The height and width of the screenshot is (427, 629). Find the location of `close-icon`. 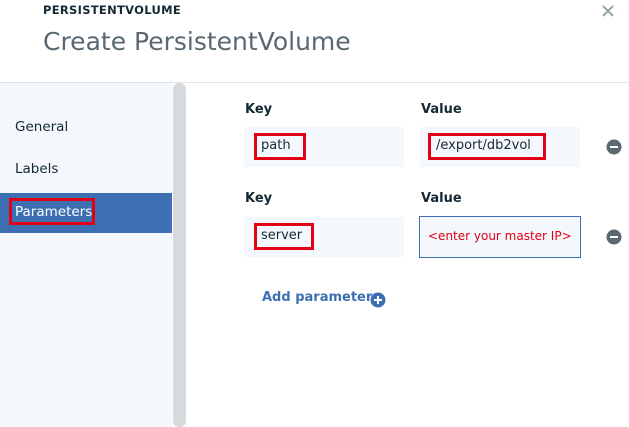

close-icon is located at coordinates (608, 11).